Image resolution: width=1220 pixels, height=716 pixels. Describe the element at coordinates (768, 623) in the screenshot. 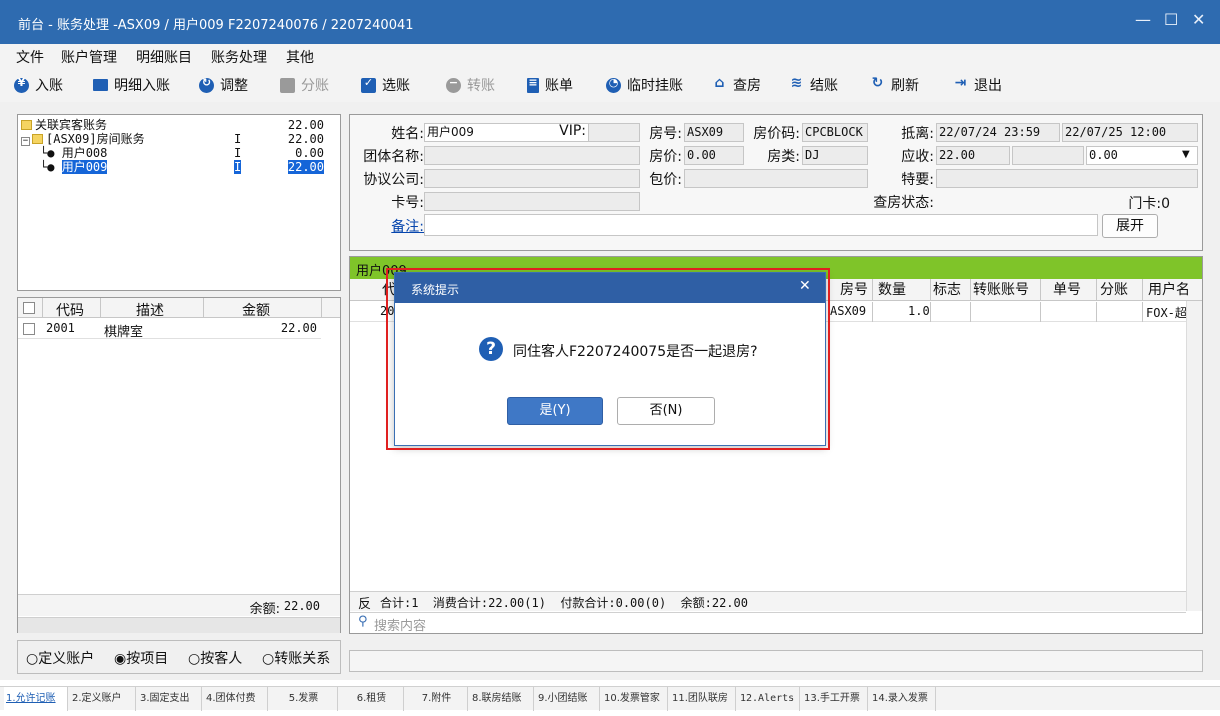

I see `search-box: ⚲ 搜索内容` at that location.